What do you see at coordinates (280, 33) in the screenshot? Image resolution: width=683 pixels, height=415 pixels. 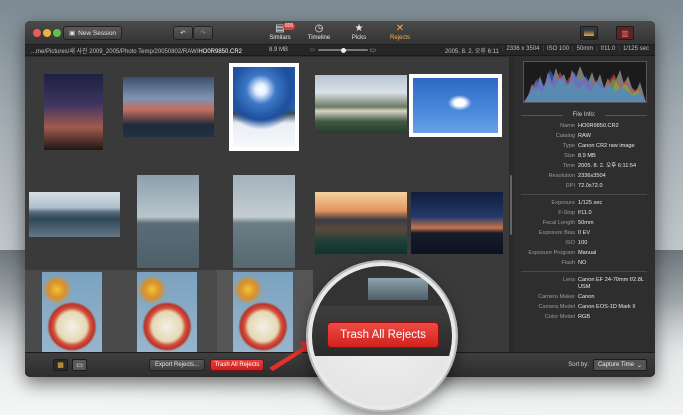 I see `tab-similars: ▤ 805 Similars` at bounding box center [280, 33].